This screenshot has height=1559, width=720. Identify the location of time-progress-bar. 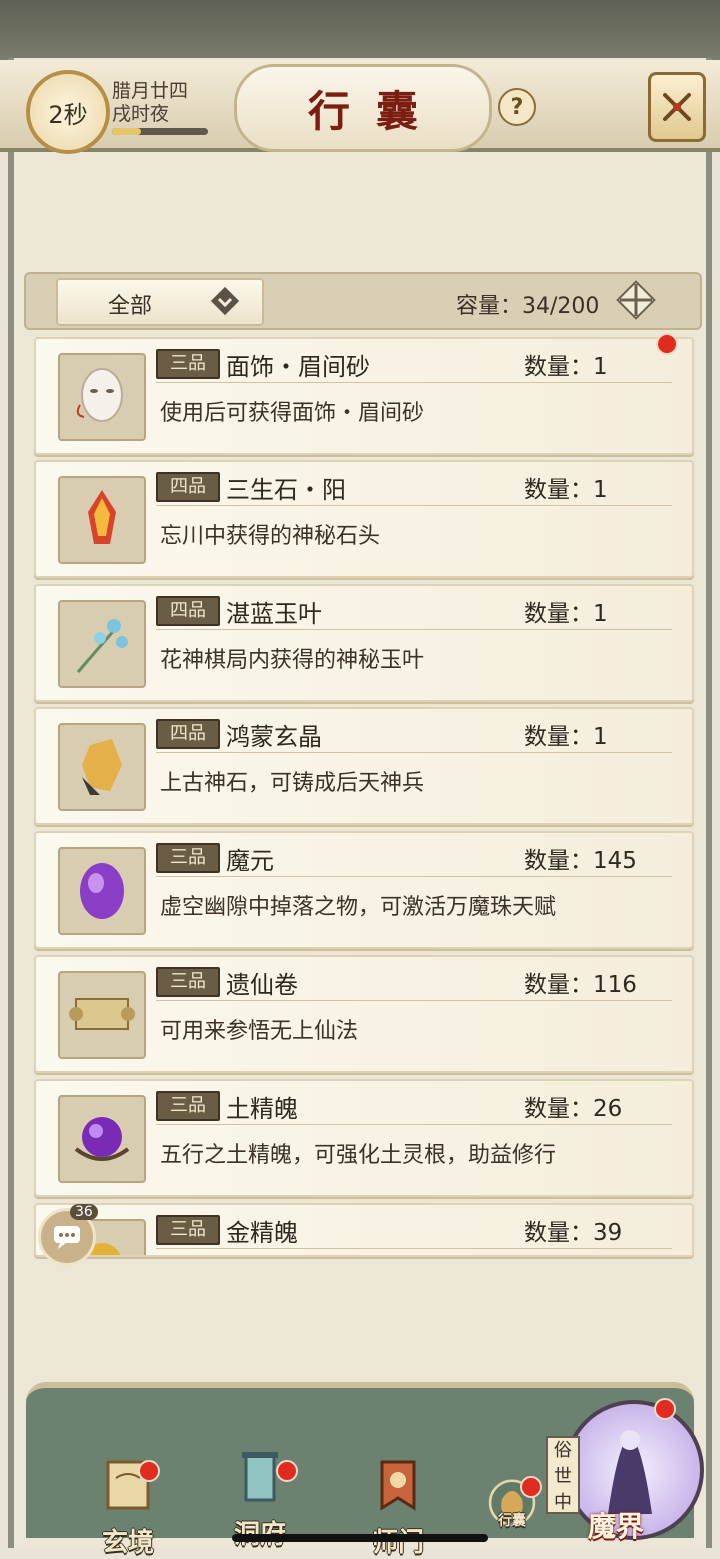
(160, 131).